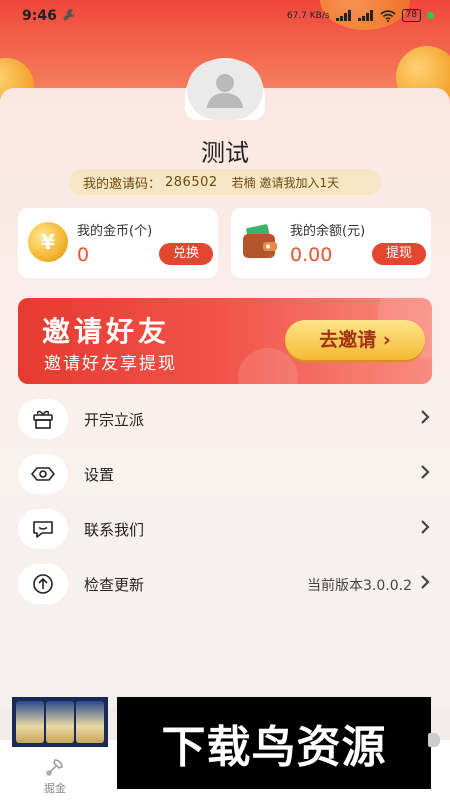  I want to click on ad-thumbnail, so click(60, 722).